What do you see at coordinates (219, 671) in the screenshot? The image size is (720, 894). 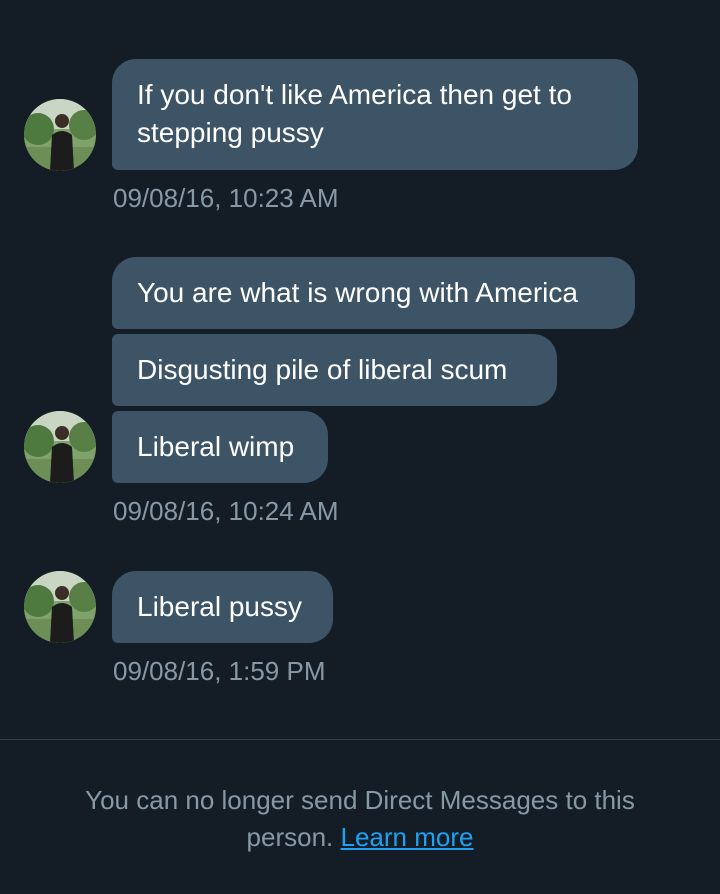 I see `message-timestamp: 09/08/16, 1:59 PM` at bounding box center [219, 671].